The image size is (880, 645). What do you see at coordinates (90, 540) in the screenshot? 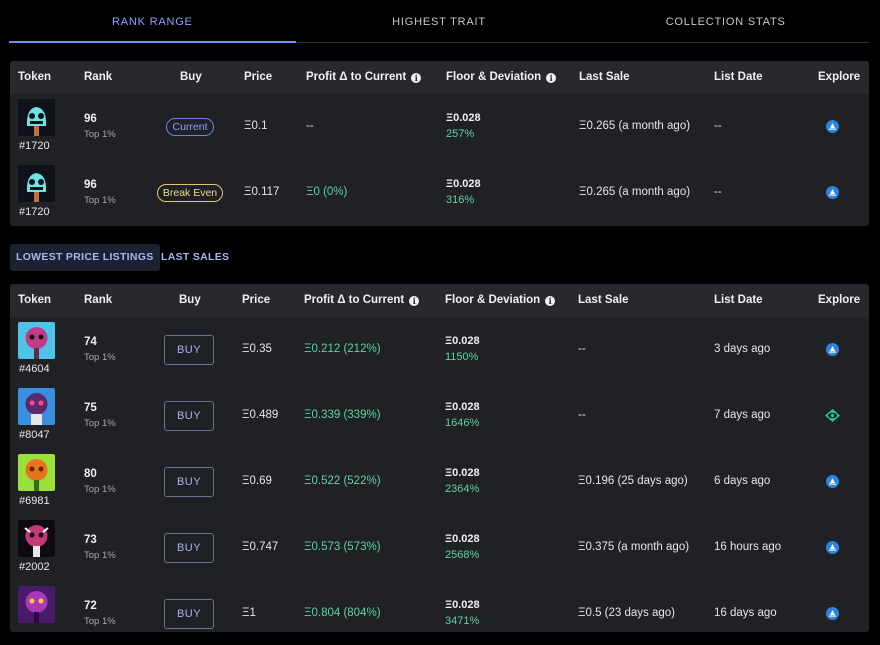
I see `rank-value: 73` at bounding box center [90, 540].